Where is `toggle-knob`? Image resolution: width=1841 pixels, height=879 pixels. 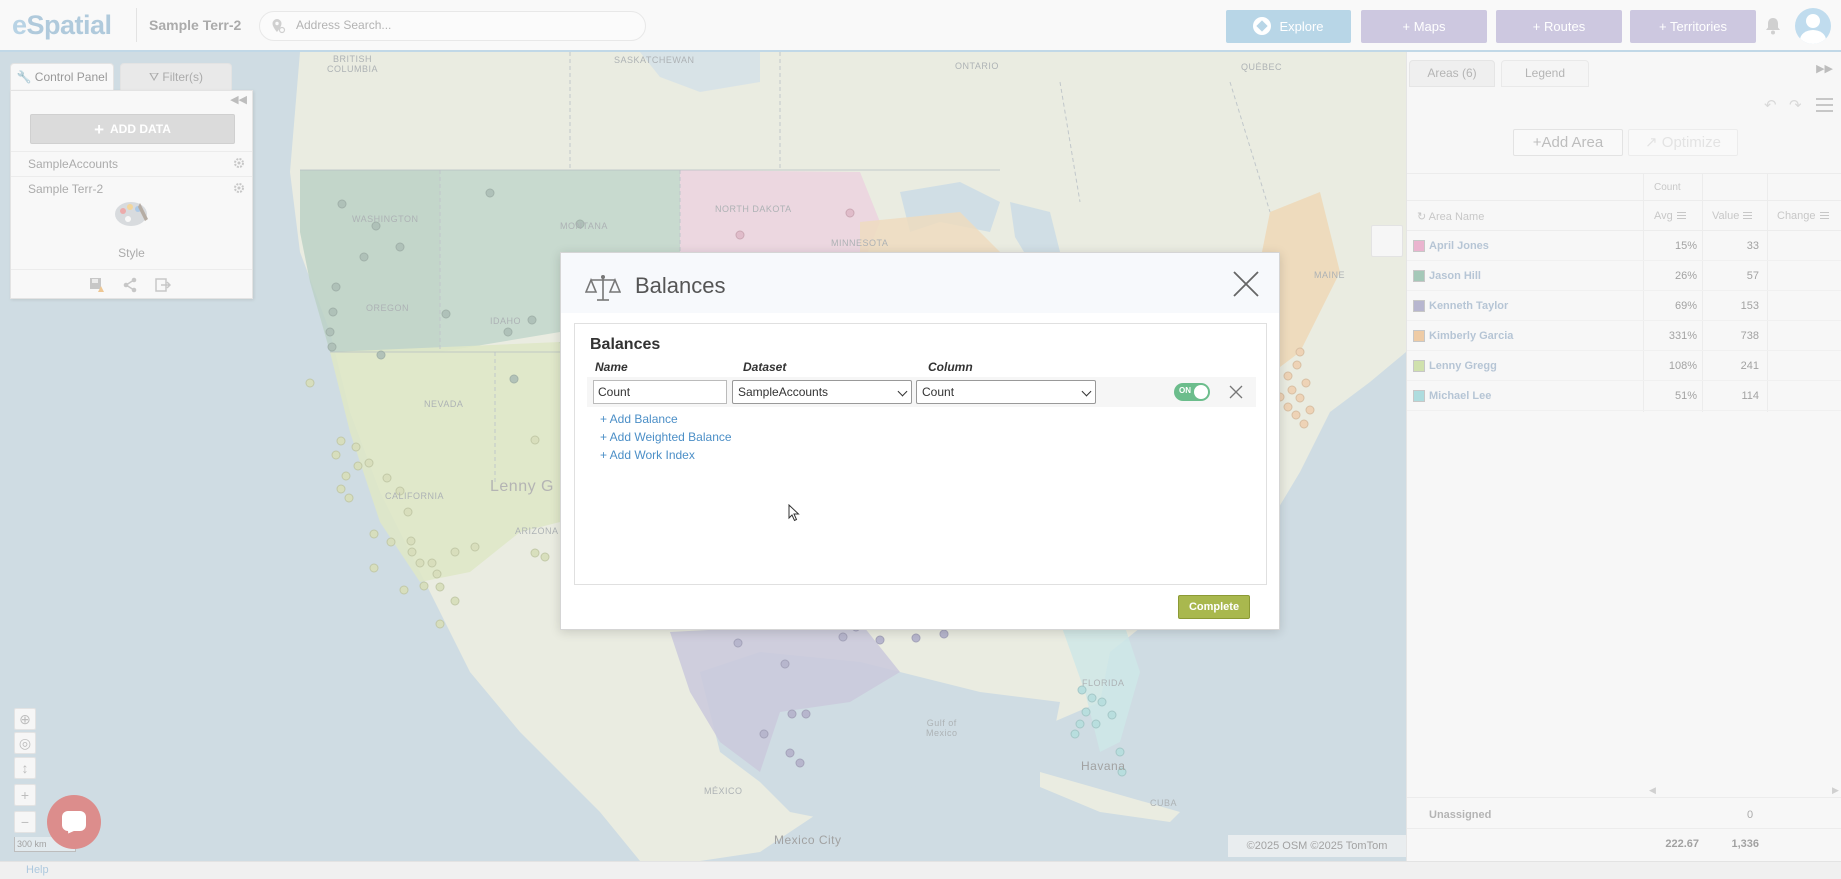 toggle-knob is located at coordinates (1201, 392).